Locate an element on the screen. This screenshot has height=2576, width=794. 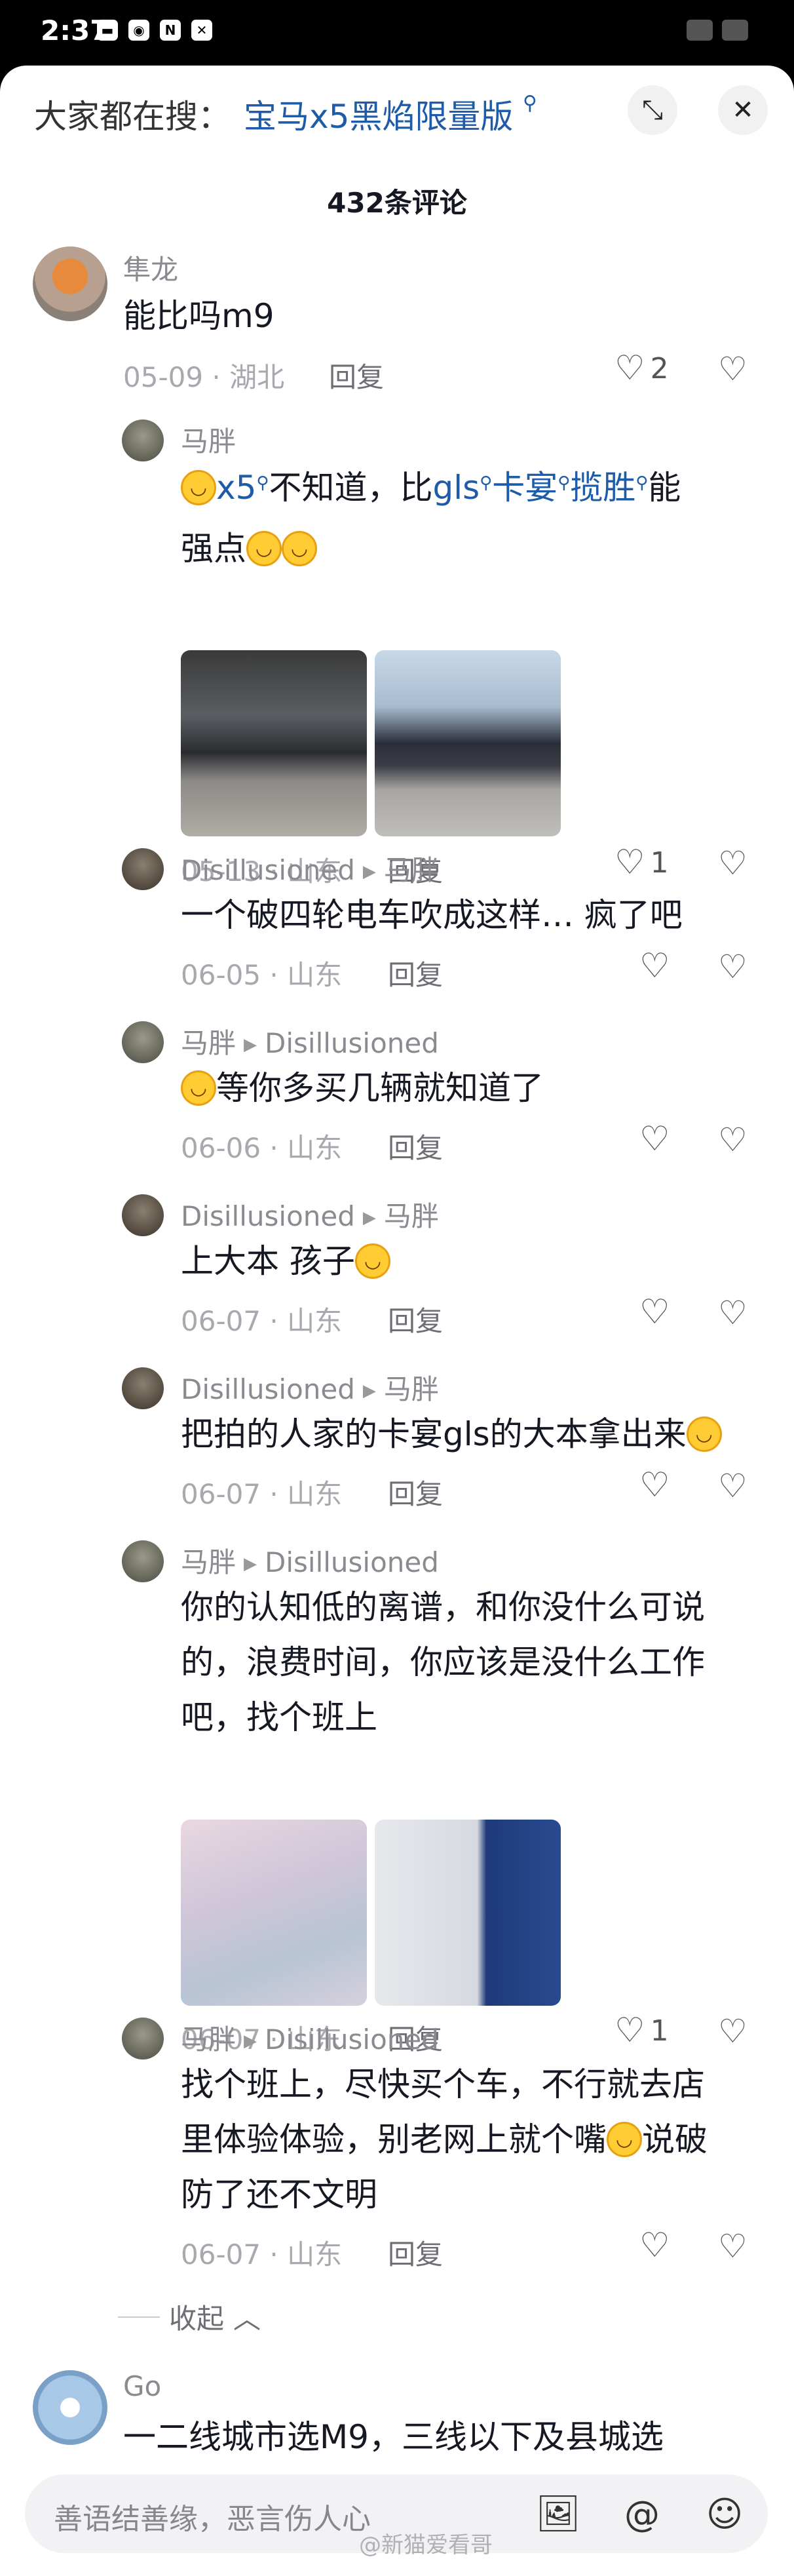
hashtag-link: gls is located at coordinates (456, 488).